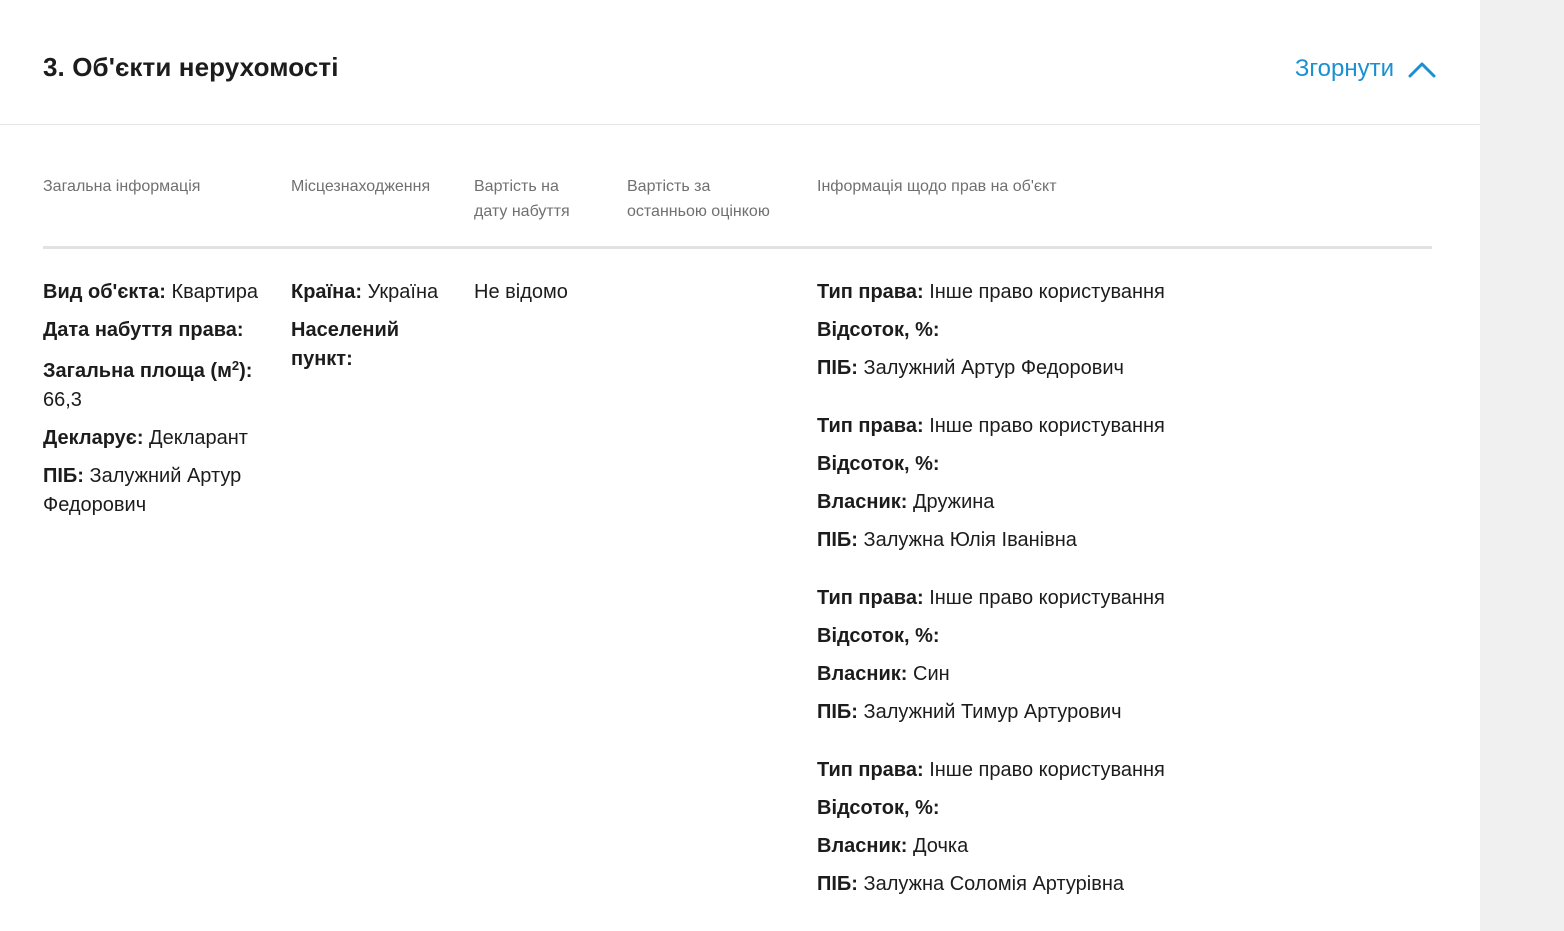 The height and width of the screenshot is (931, 1564). I want to click on object-type-label: Вид об'єкта:, so click(104, 292).